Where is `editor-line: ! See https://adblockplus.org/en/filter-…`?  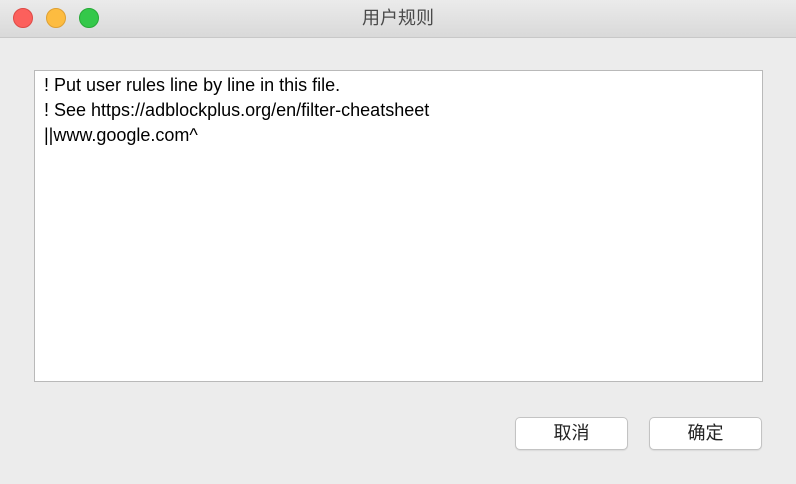
editor-line: ! See https://adblockplus.org/en/filter-… is located at coordinates (237, 110).